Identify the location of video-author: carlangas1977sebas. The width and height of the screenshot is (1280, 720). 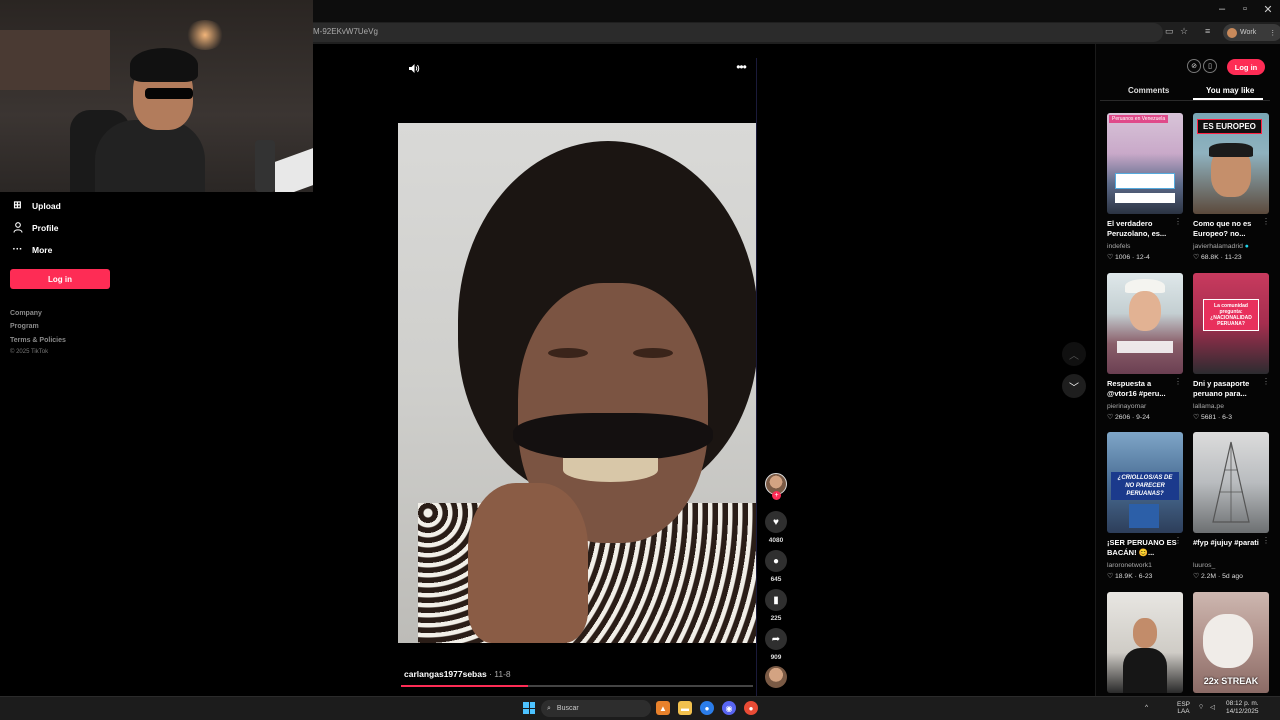
(445, 674).